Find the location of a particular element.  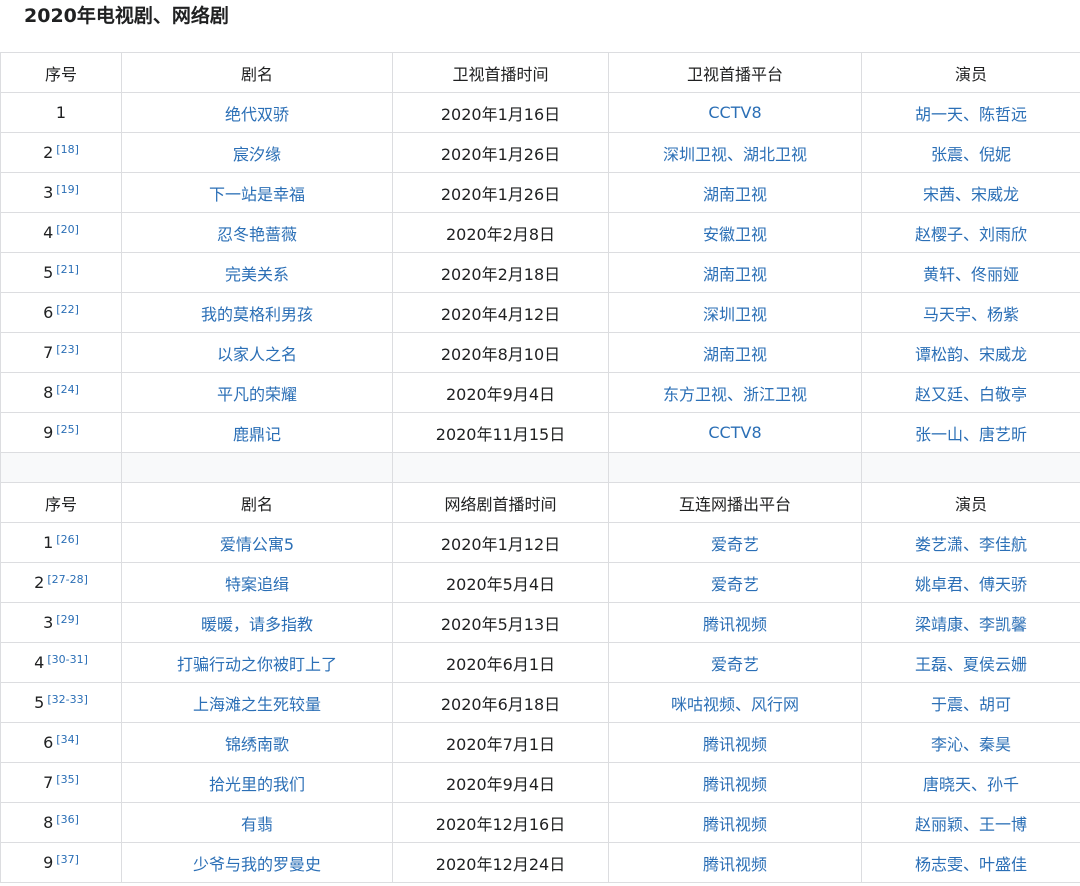

actors-link: 黄轩、佟丽娅 is located at coordinates (971, 274).